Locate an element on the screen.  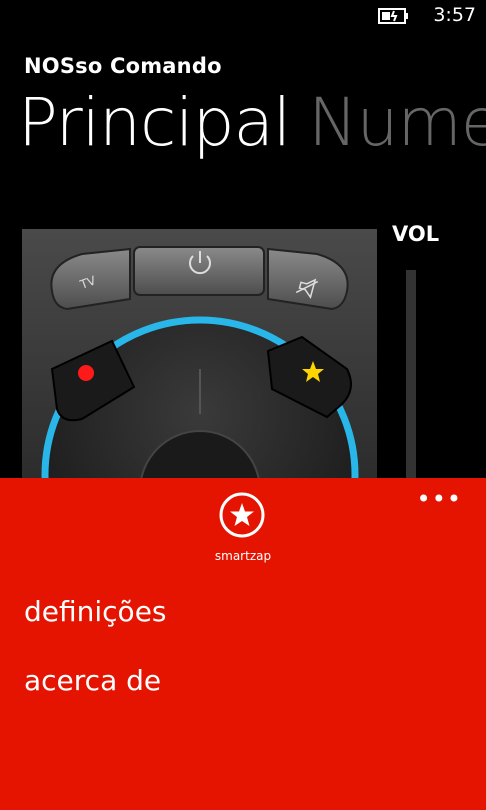
status-bar: 3:57 is located at coordinates (243, 16).